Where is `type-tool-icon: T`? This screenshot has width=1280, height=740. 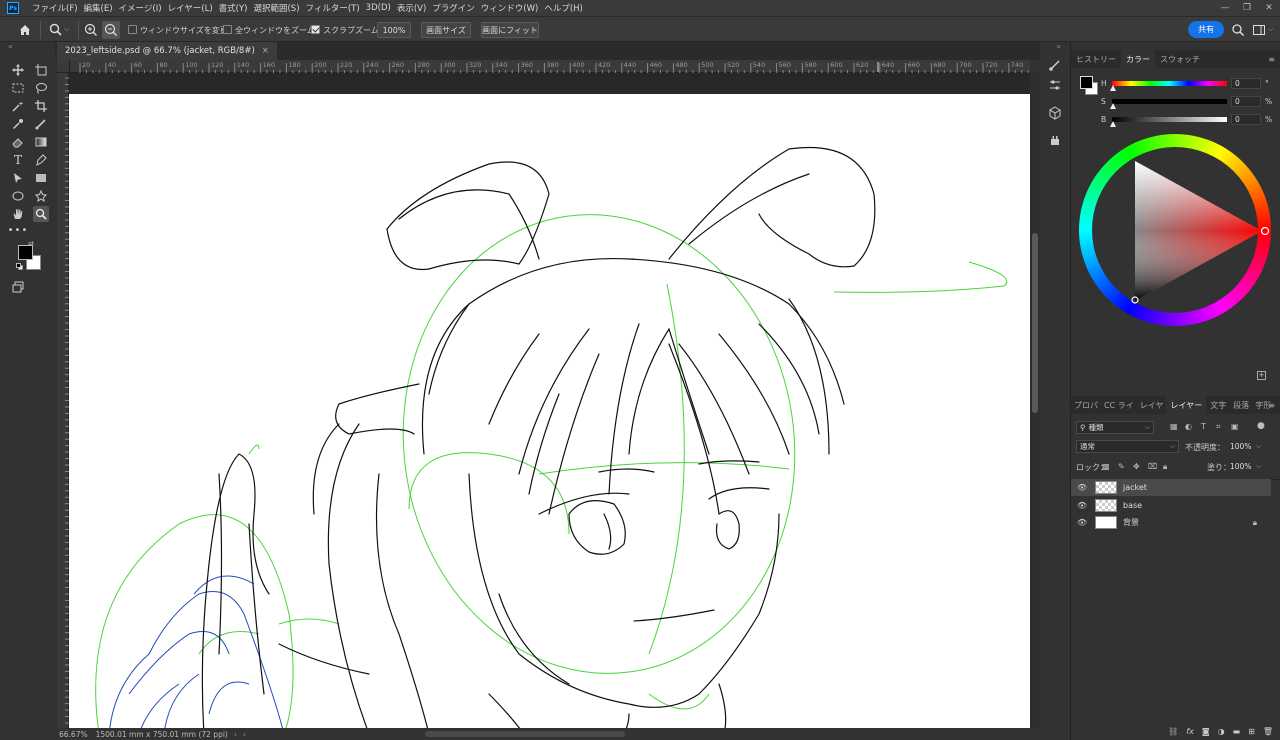 type-tool-icon: T is located at coordinates (18, 160).